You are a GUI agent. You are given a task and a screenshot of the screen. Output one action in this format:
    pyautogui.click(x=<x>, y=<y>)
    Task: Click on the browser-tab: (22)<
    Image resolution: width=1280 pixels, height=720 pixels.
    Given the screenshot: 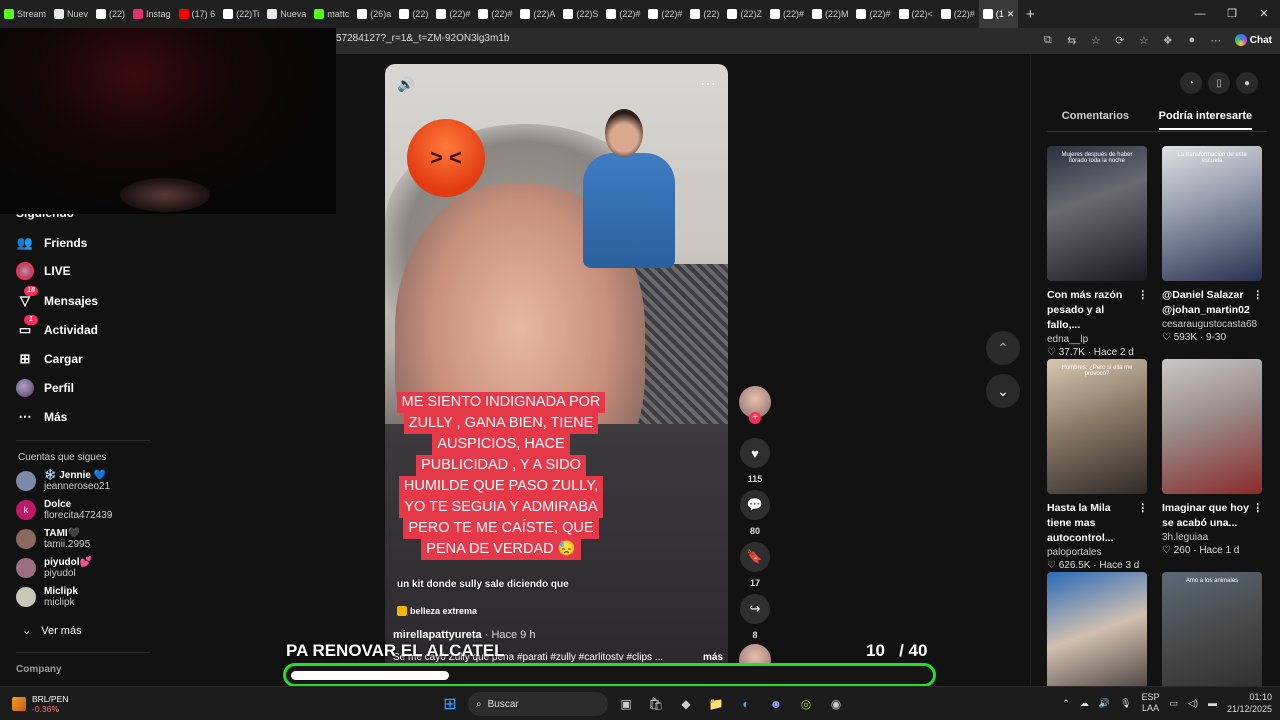 What is the action you would take?
    pyautogui.click(x=916, y=14)
    